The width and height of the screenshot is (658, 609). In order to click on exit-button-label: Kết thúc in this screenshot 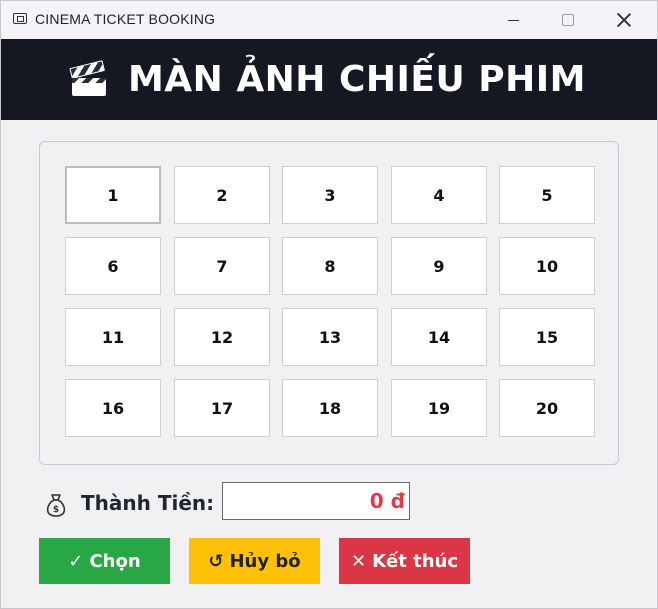, I will do `click(415, 561)`.